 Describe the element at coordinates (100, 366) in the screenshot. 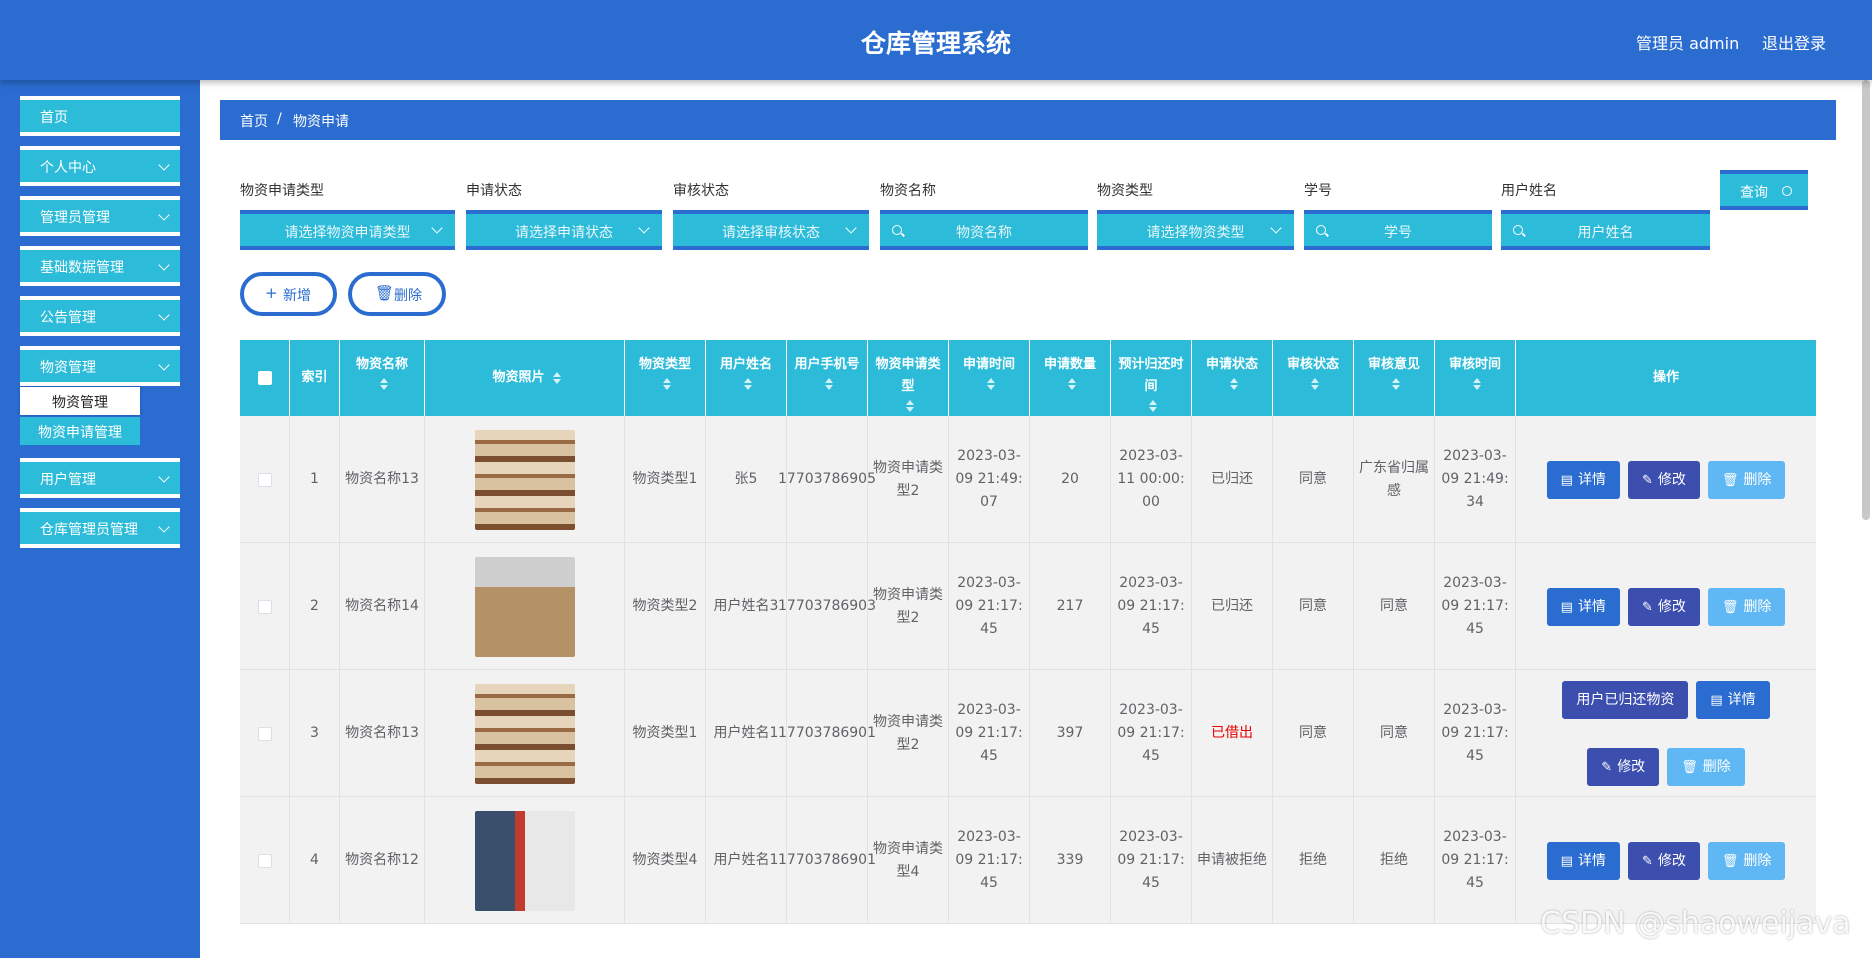

I see `sidebar-item-materials: 物资管理` at that location.